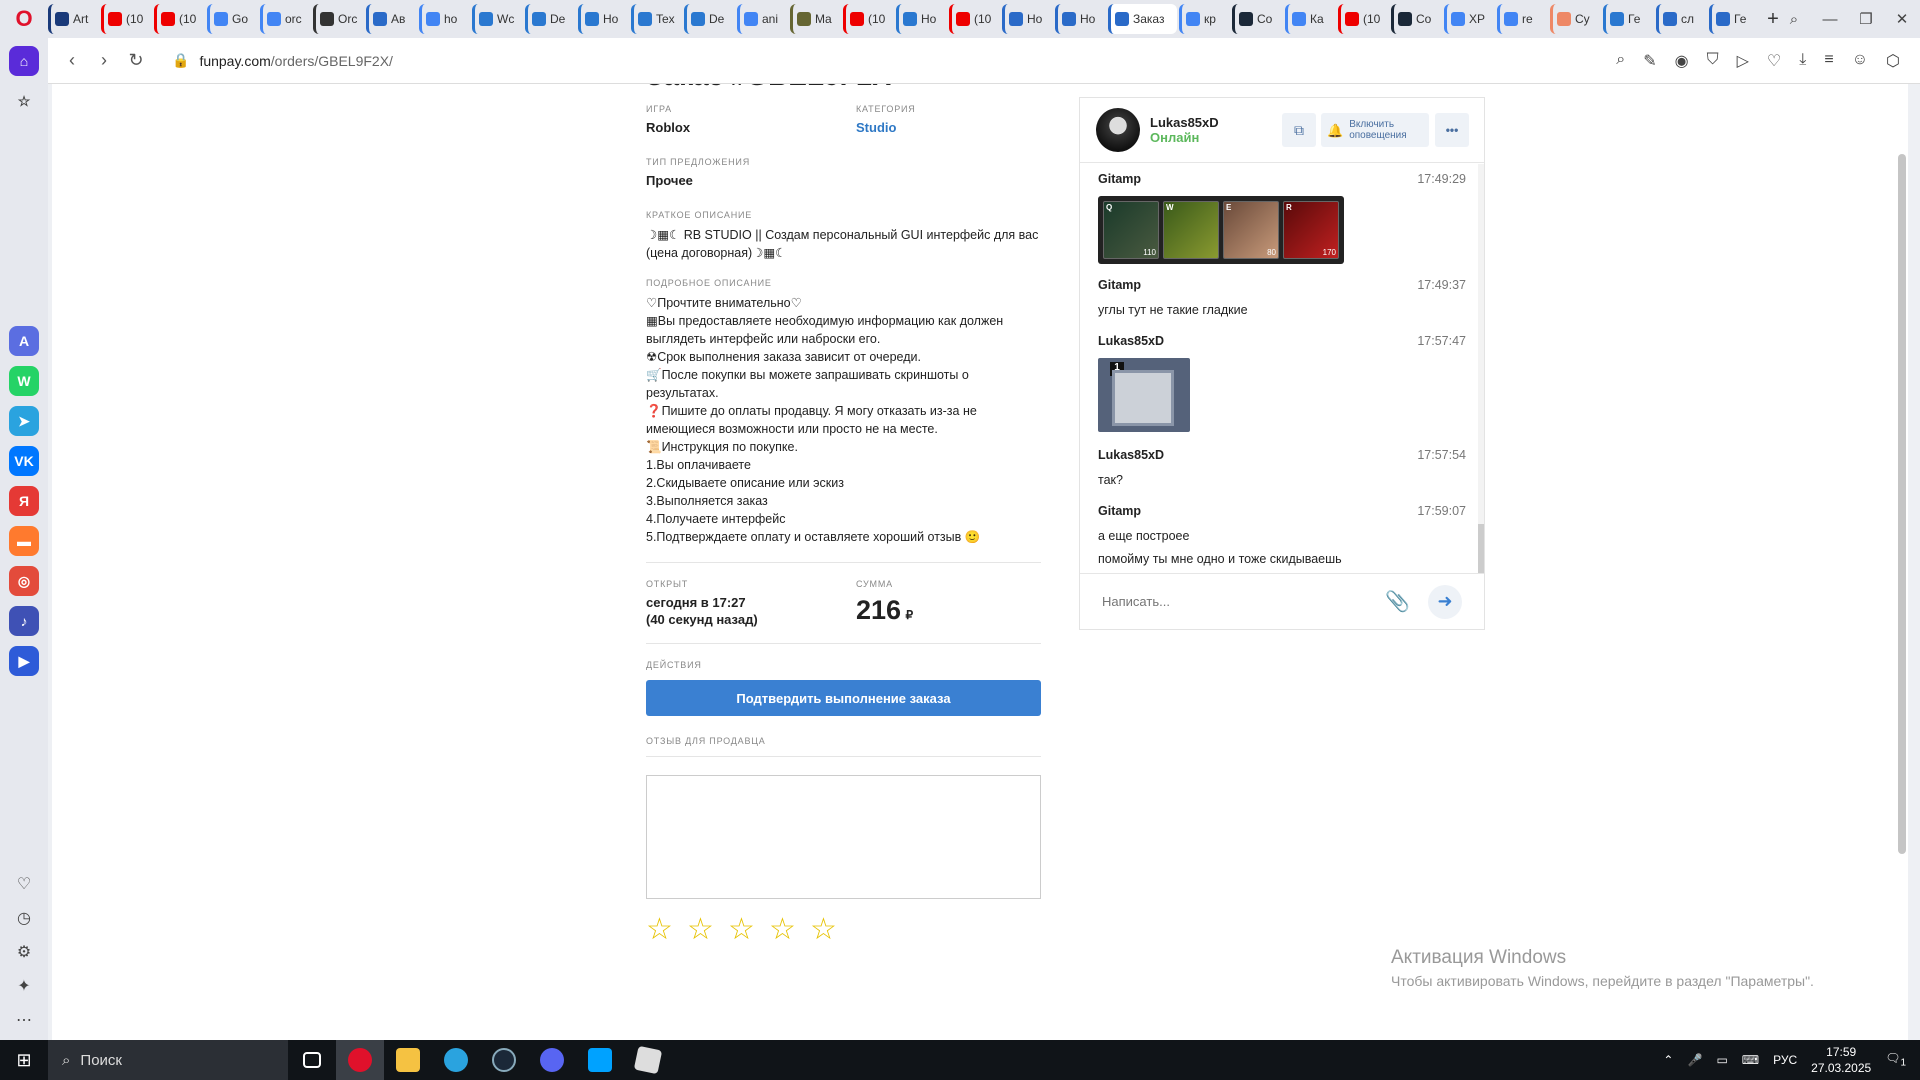  What do you see at coordinates (1375, 130) in the screenshot?
I see `notify-button: 🔔 Включить оповещения` at bounding box center [1375, 130].